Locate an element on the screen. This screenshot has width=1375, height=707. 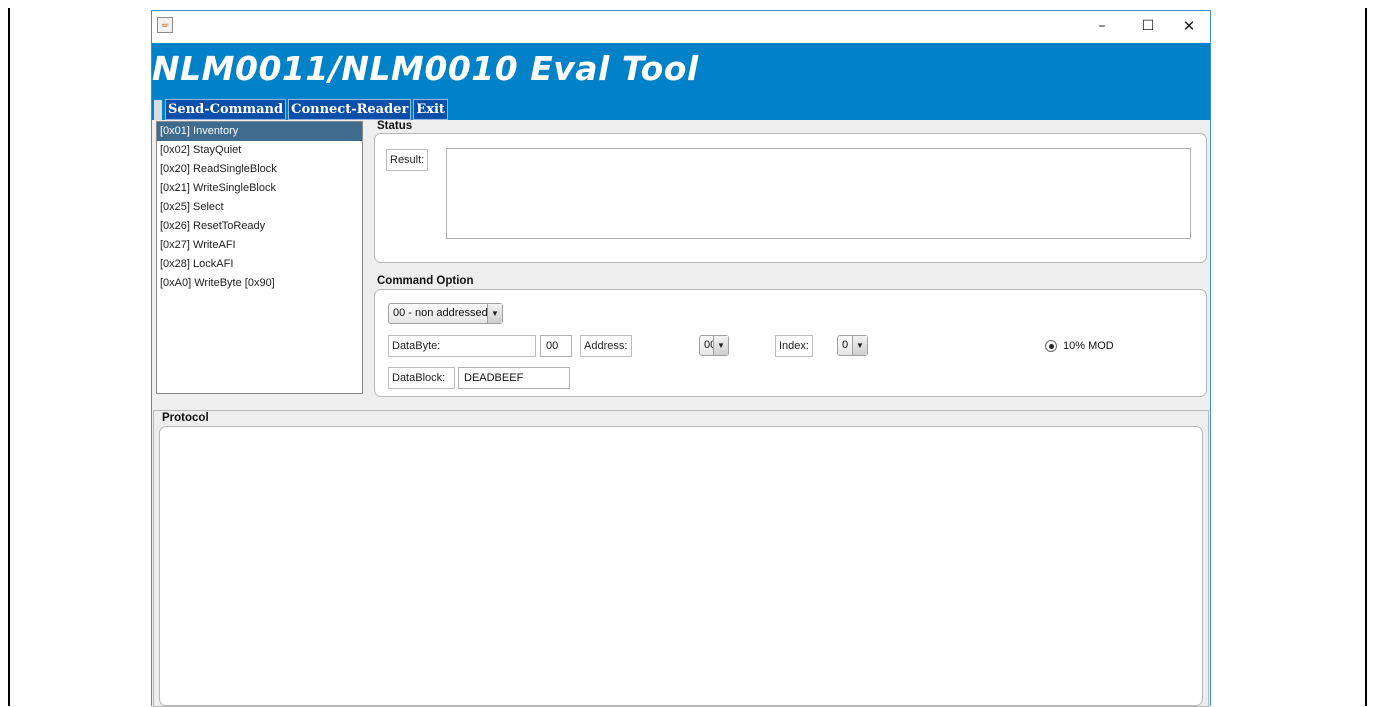
datablock-label: DataBlock: is located at coordinates (421, 378).